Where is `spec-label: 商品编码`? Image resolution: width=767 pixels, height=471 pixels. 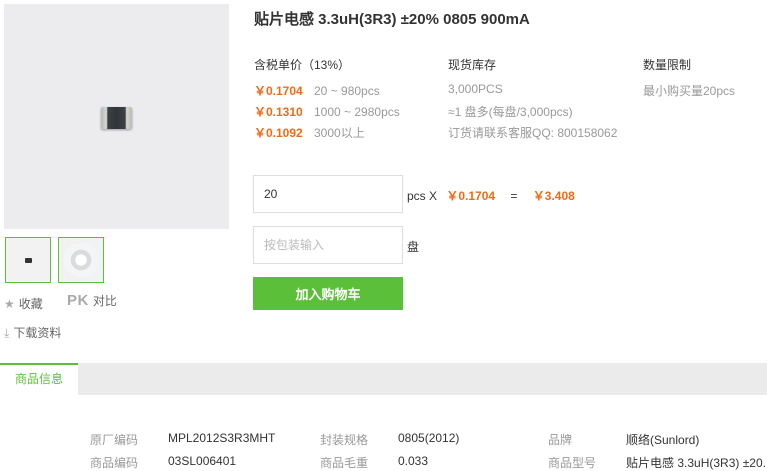 spec-label: 商品编码 is located at coordinates (114, 463).